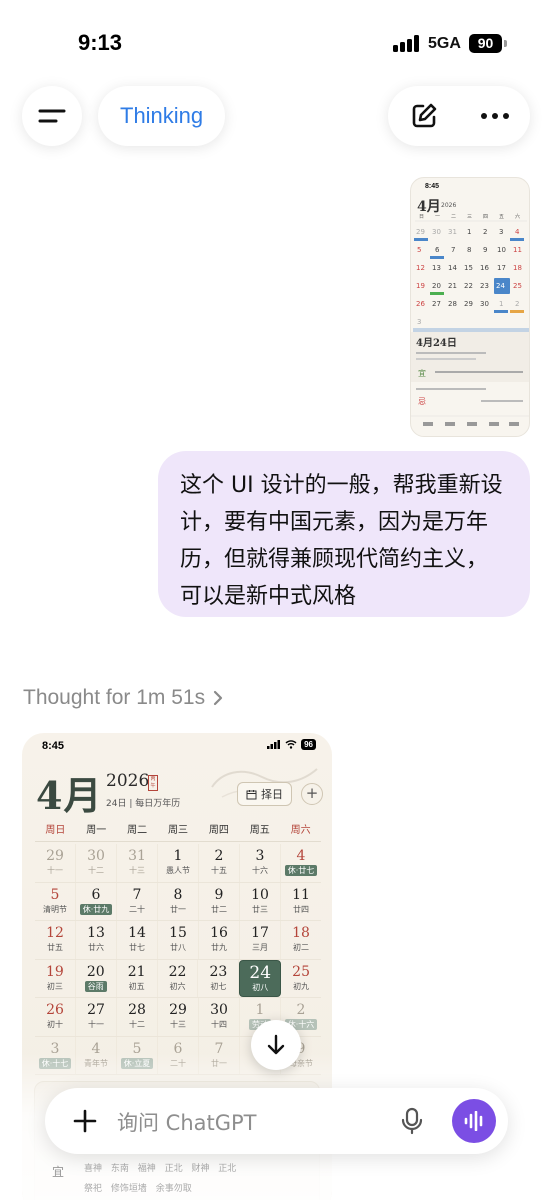 This screenshot has height=1200, width=552. Describe the element at coordinates (96, 901) in the screenshot. I see `calendar-day: 6 休·廿九` at that location.